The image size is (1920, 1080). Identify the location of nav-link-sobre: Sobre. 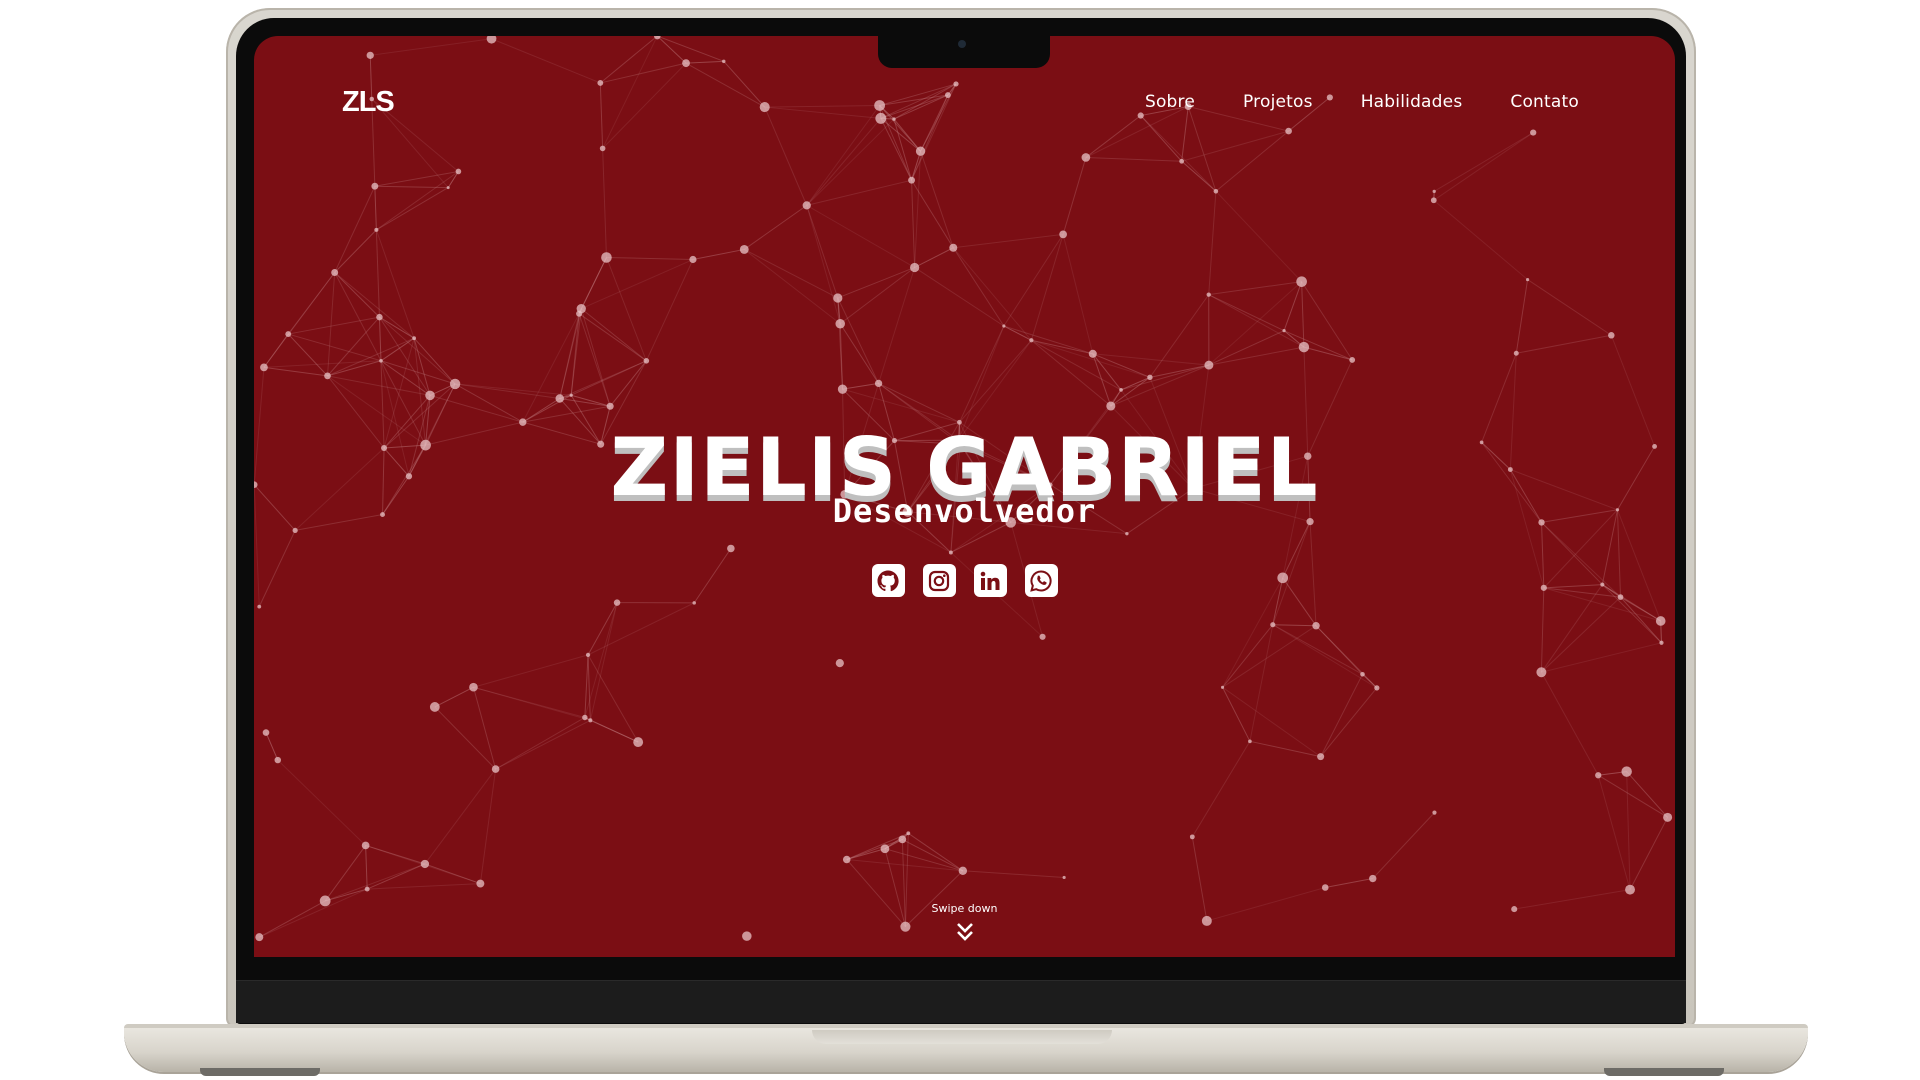
(1170, 102).